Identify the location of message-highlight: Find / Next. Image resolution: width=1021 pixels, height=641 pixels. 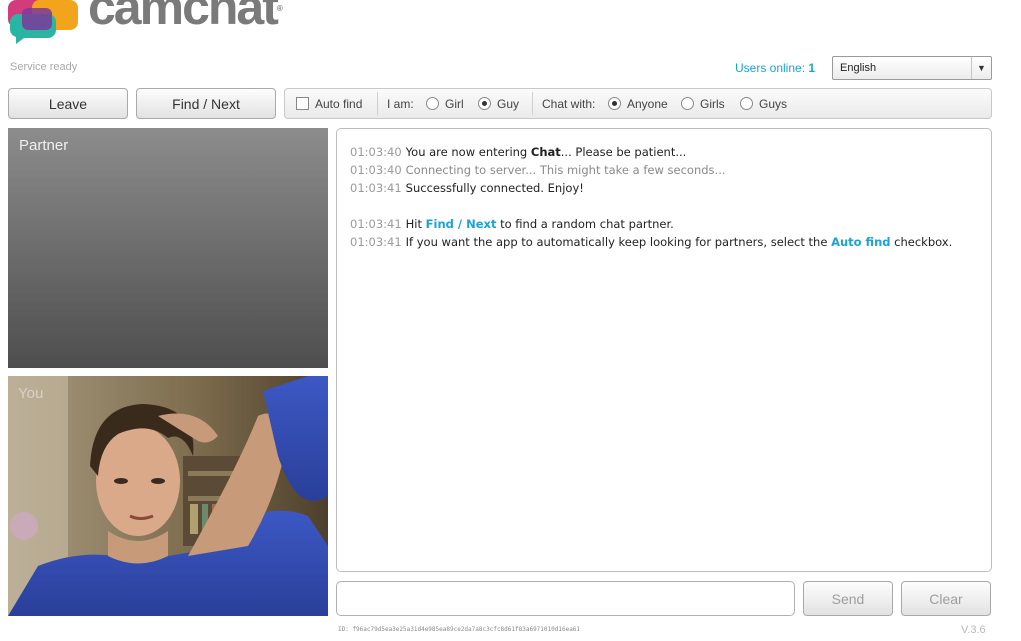
(461, 224).